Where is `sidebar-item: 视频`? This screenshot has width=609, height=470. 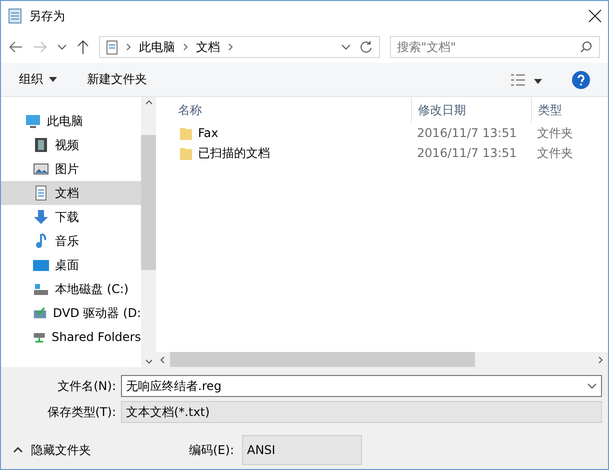
sidebar-item: 视频 is located at coordinates (71, 145).